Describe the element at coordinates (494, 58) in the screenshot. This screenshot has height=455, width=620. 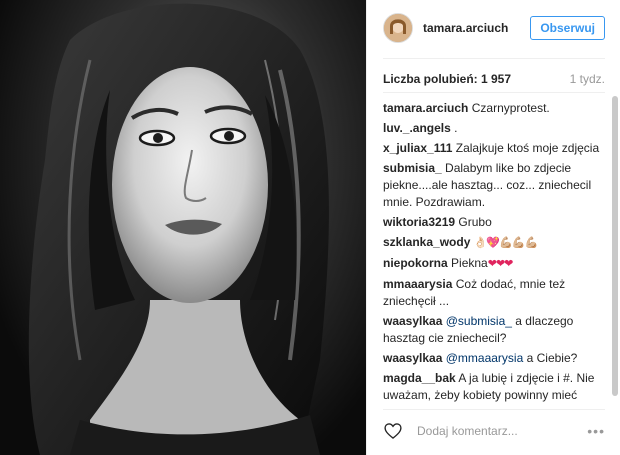
I see `header-divider` at that location.